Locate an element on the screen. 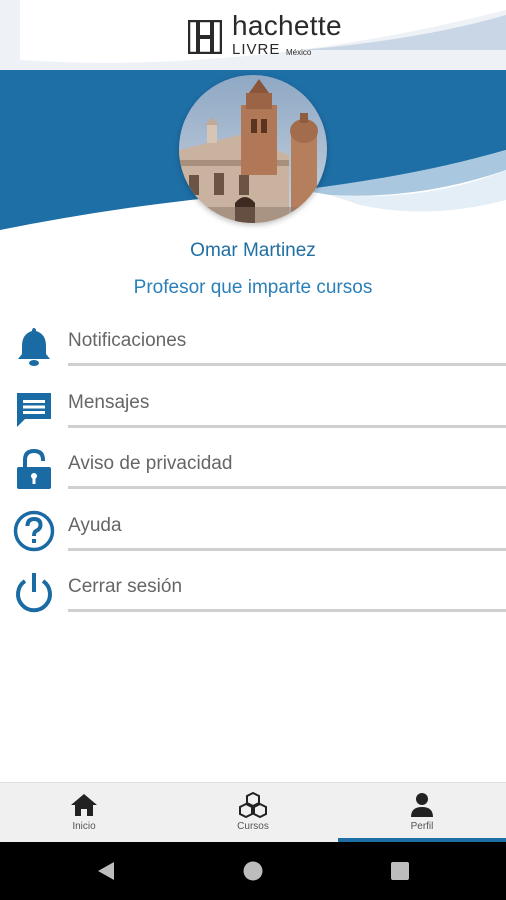 This screenshot has width=506, height=900. menu-item-aviso-privacidad: Aviso de privacidad is located at coordinates (253, 468).